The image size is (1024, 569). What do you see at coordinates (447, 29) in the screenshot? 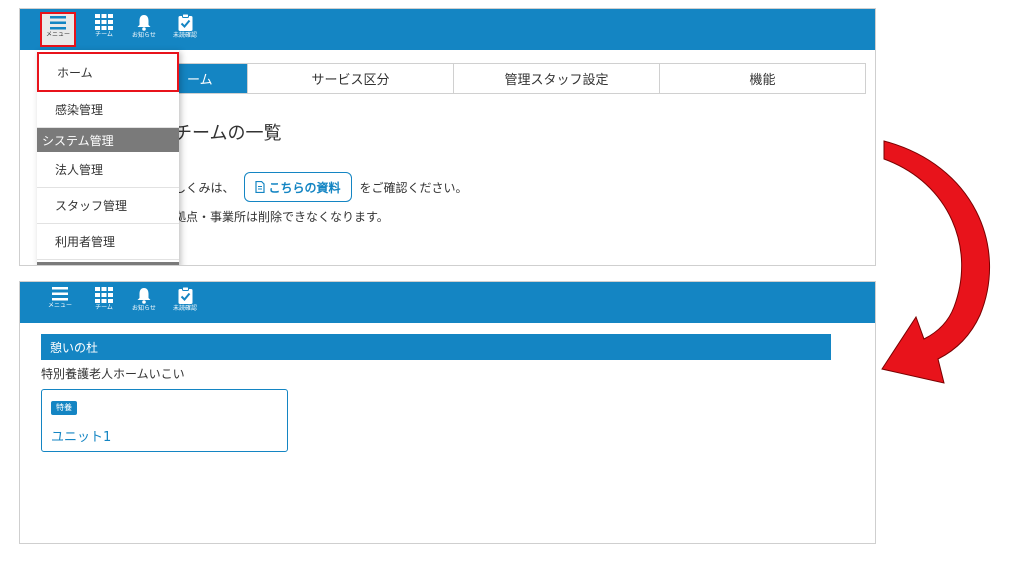
I see `top-toolbar: メニュー チーム お知らせ 未読確認` at bounding box center [447, 29].